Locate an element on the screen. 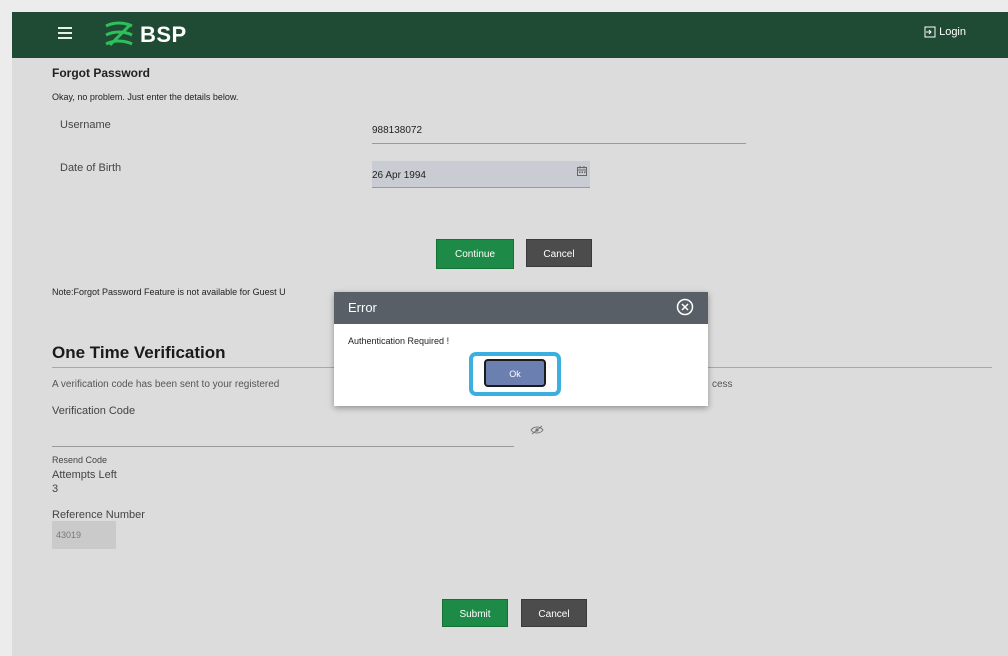  bsp-logo: BSP is located at coordinates (144, 35).